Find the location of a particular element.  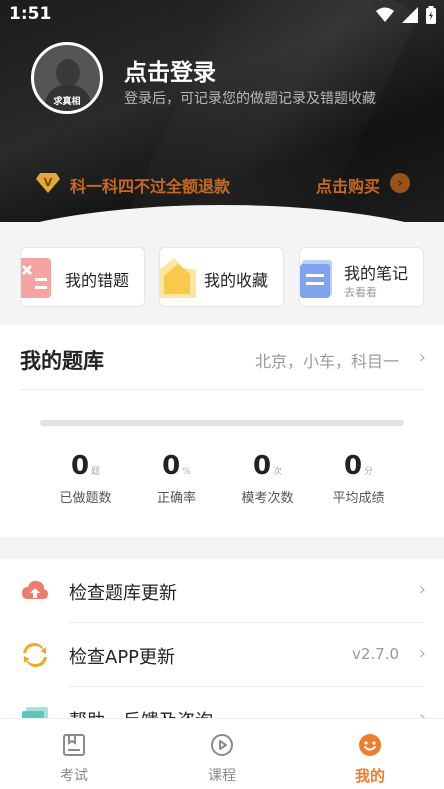

bottom-nav: 考试 课程 我的 is located at coordinates (222, 753).